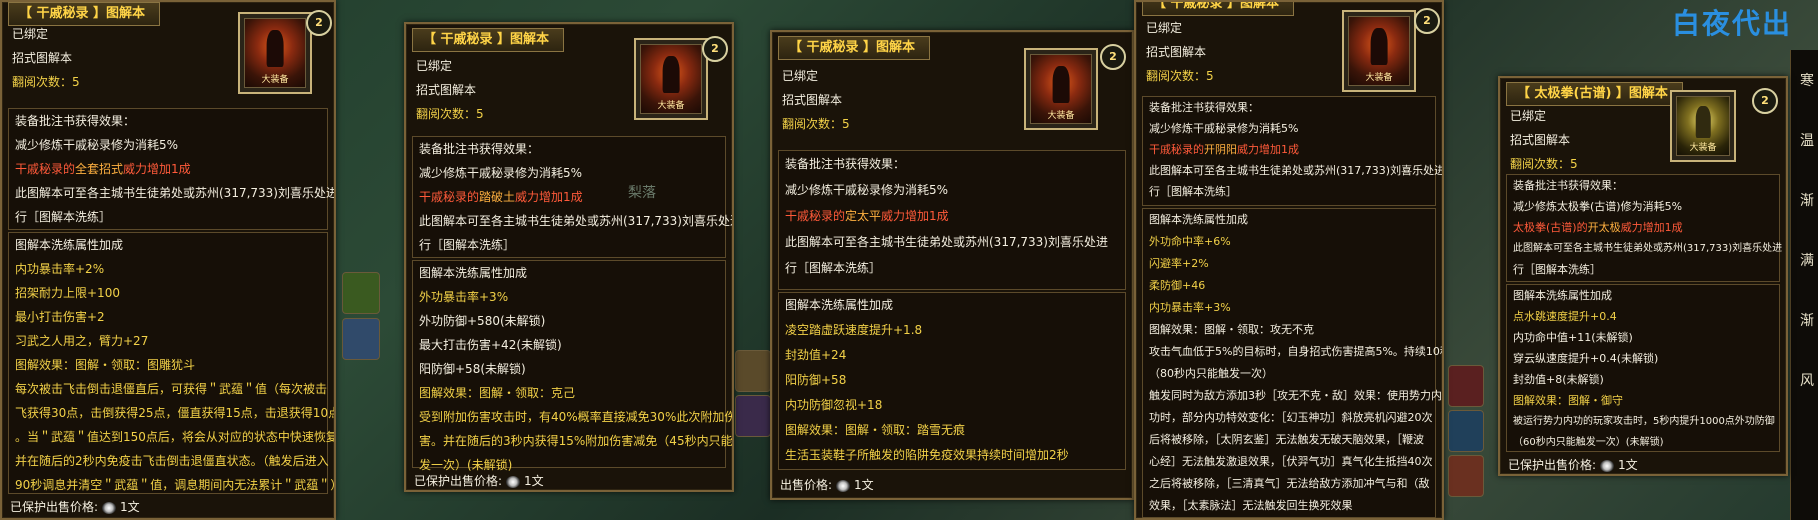 The image size is (1818, 520). I want to click on background-text: 梨落, so click(642, 193).